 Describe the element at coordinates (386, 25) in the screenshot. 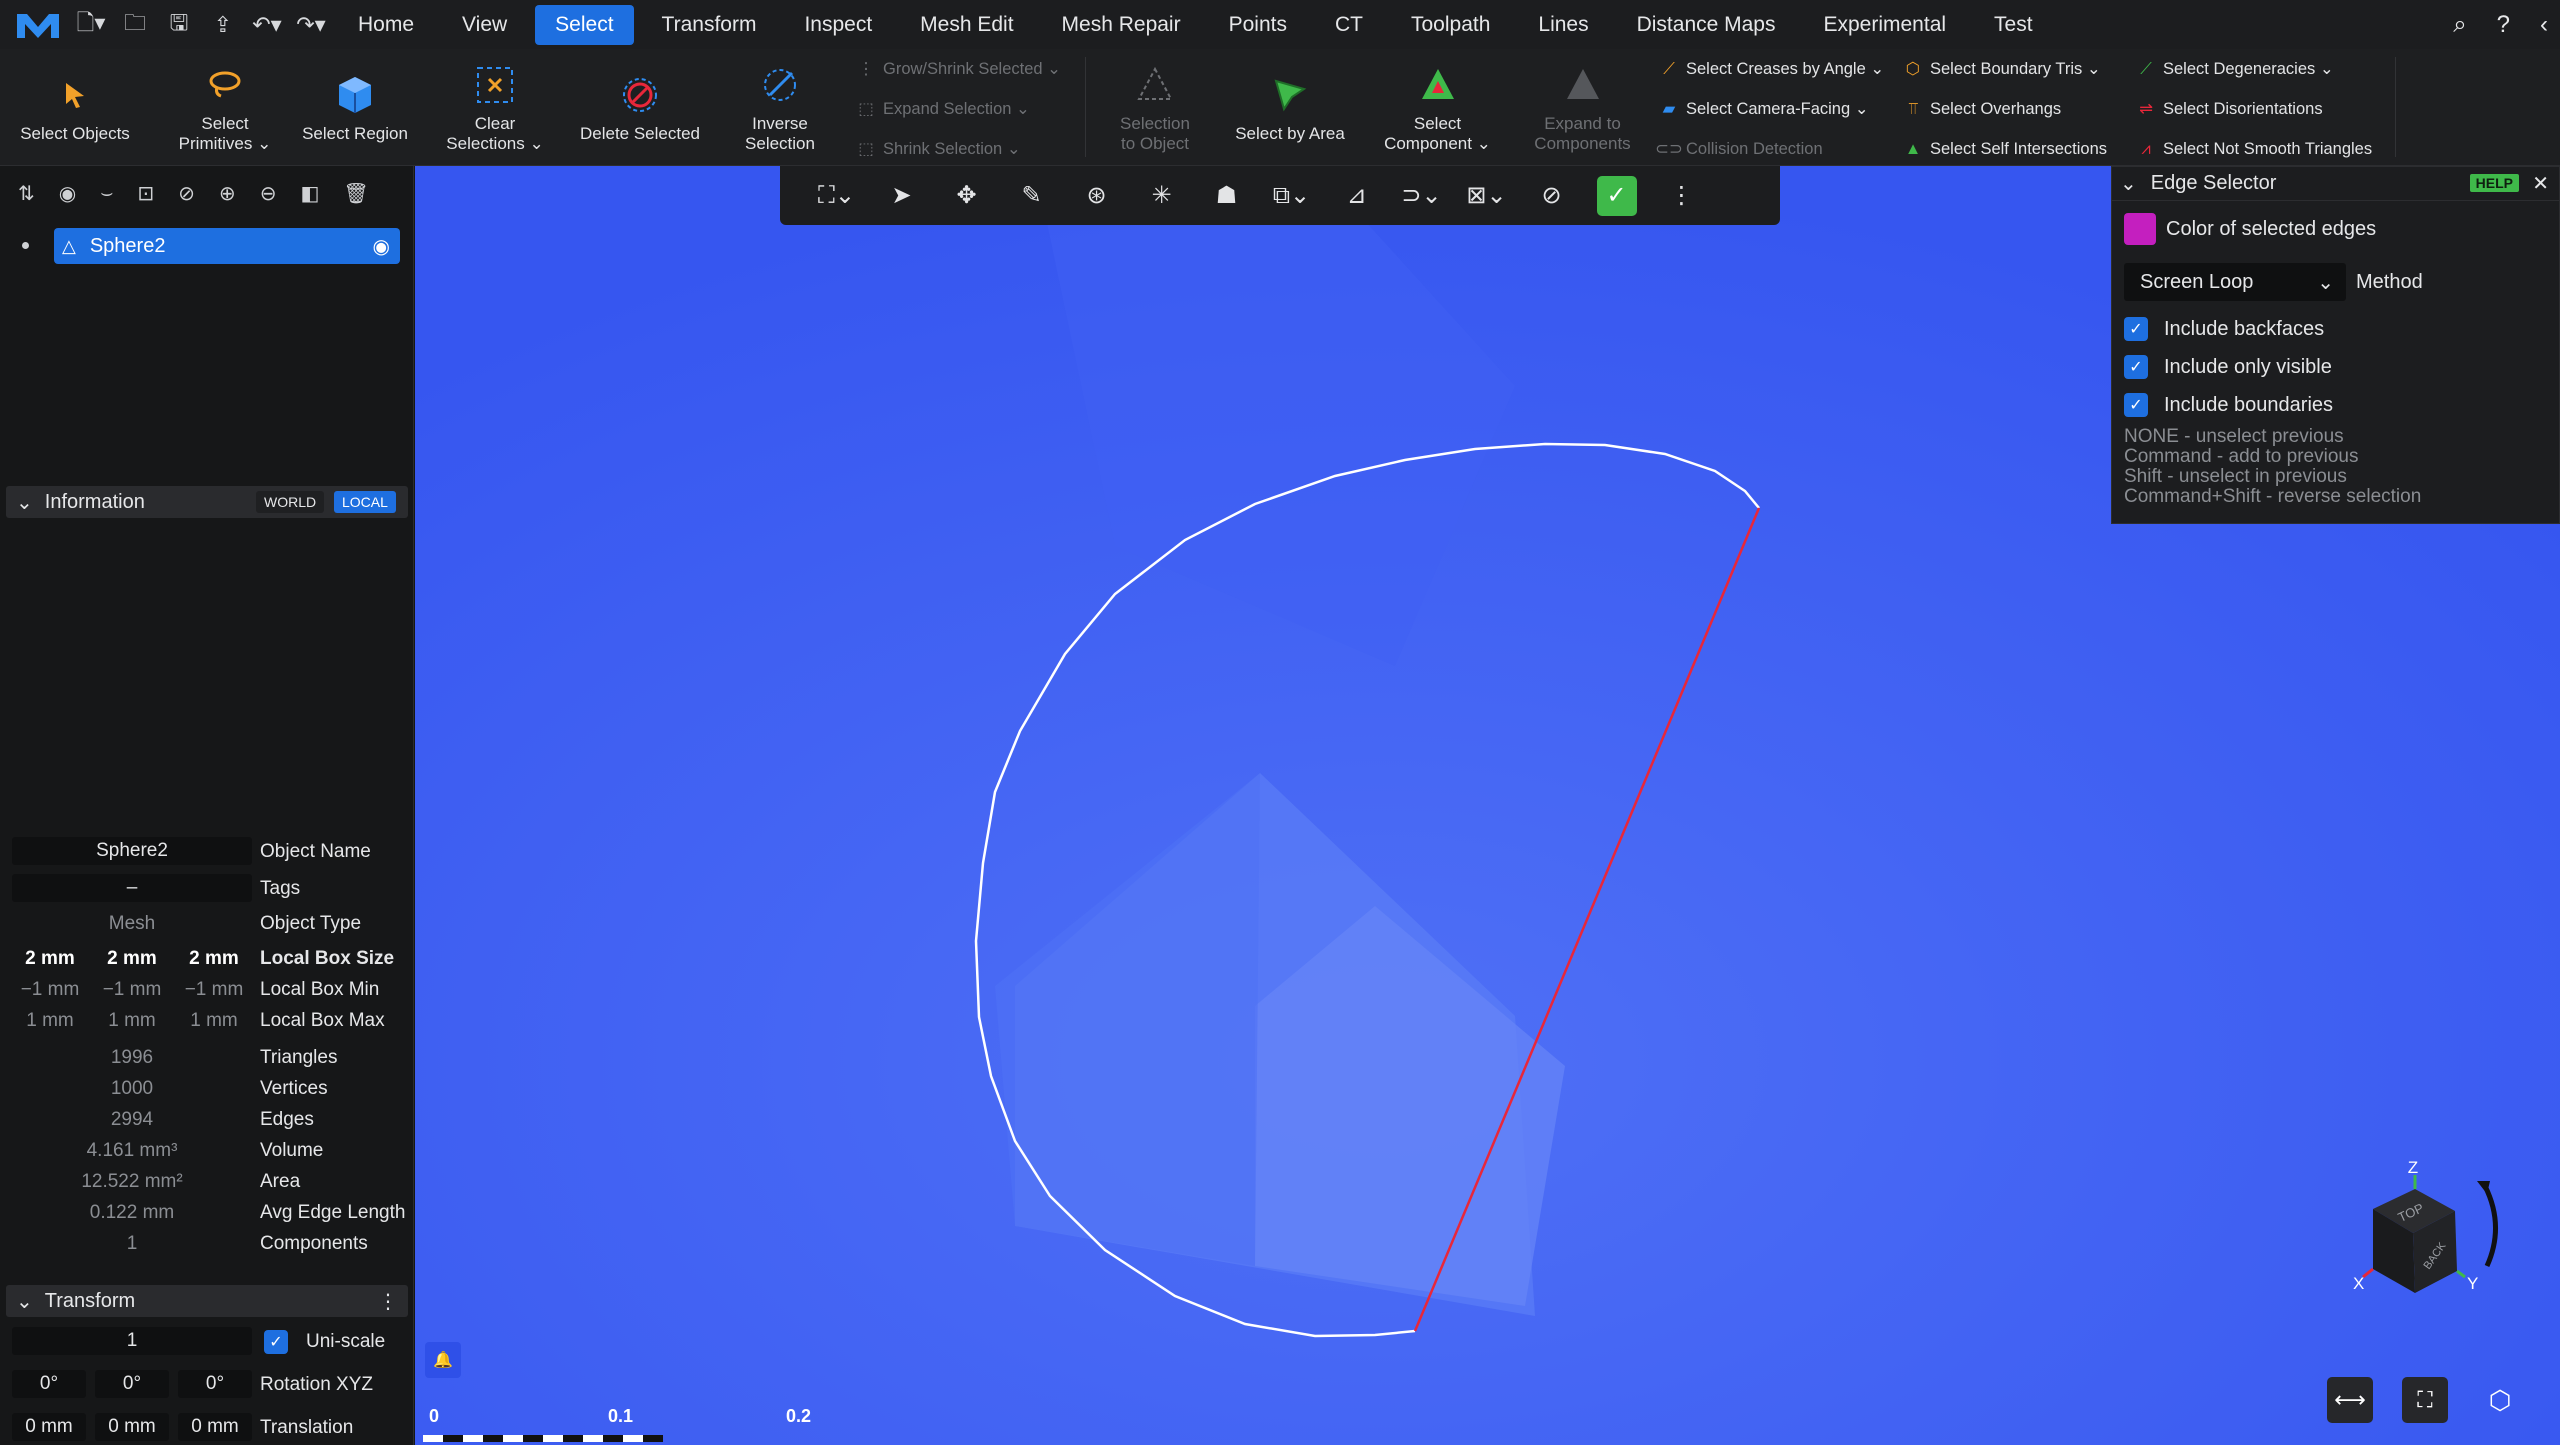

I see `tab-home: Home` at that location.